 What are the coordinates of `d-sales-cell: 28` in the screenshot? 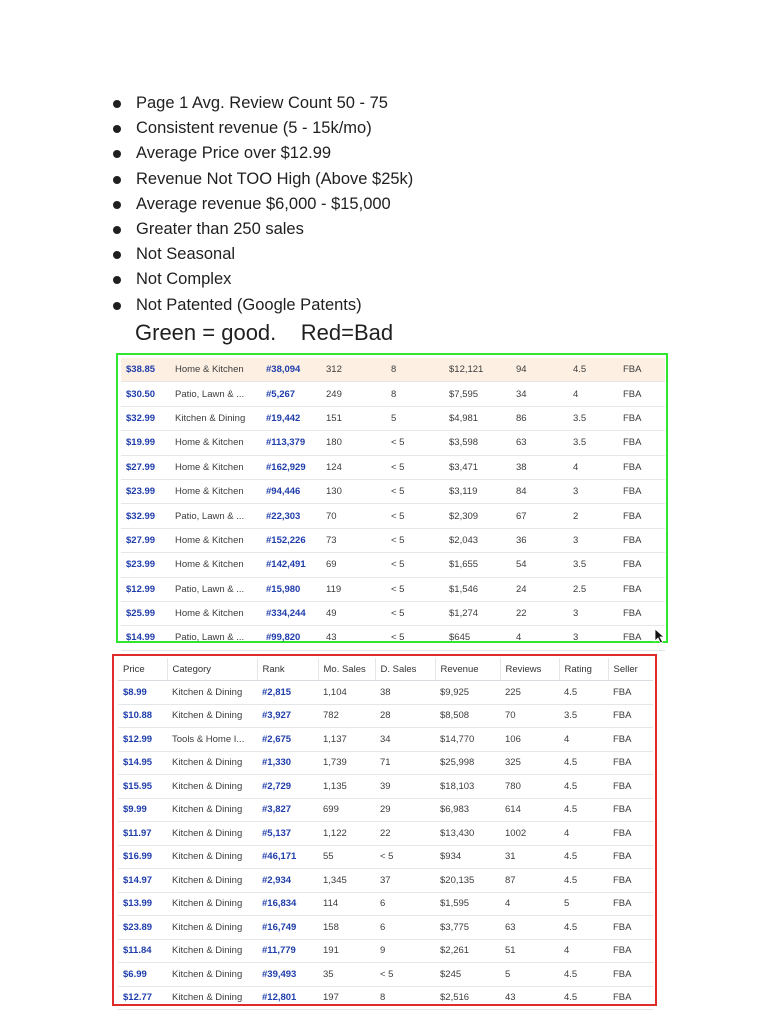 It's located at (405, 716).